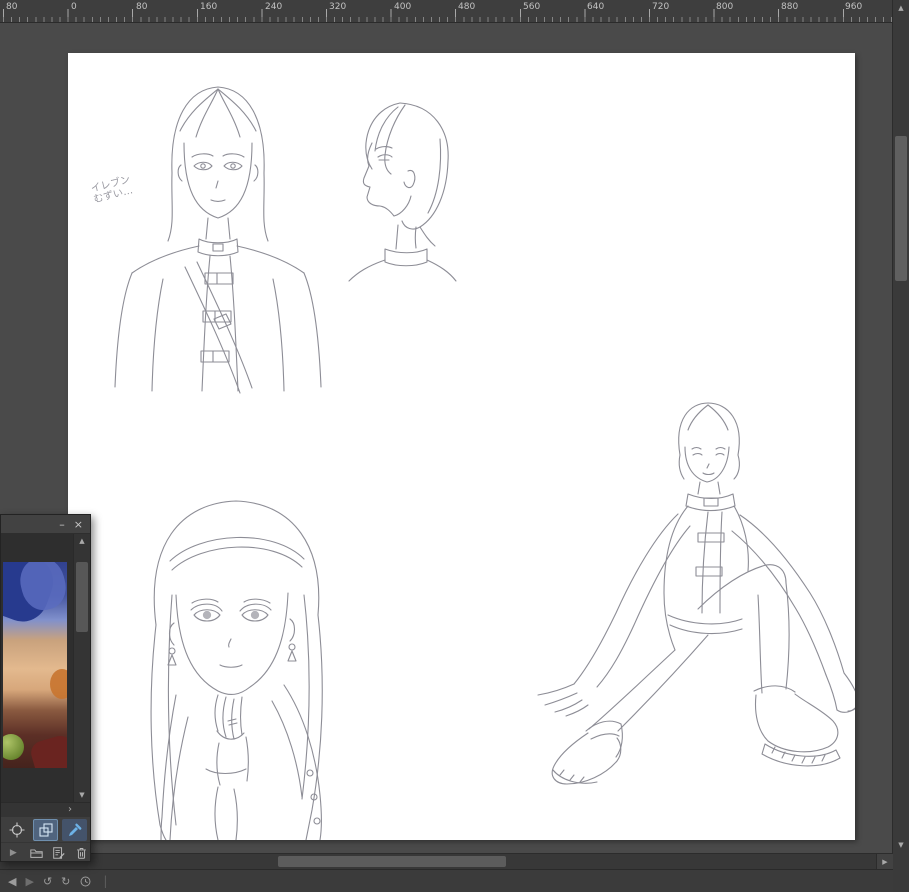 This screenshot has width=909, height=892. I want to click on reference-image, so click(35, 665).